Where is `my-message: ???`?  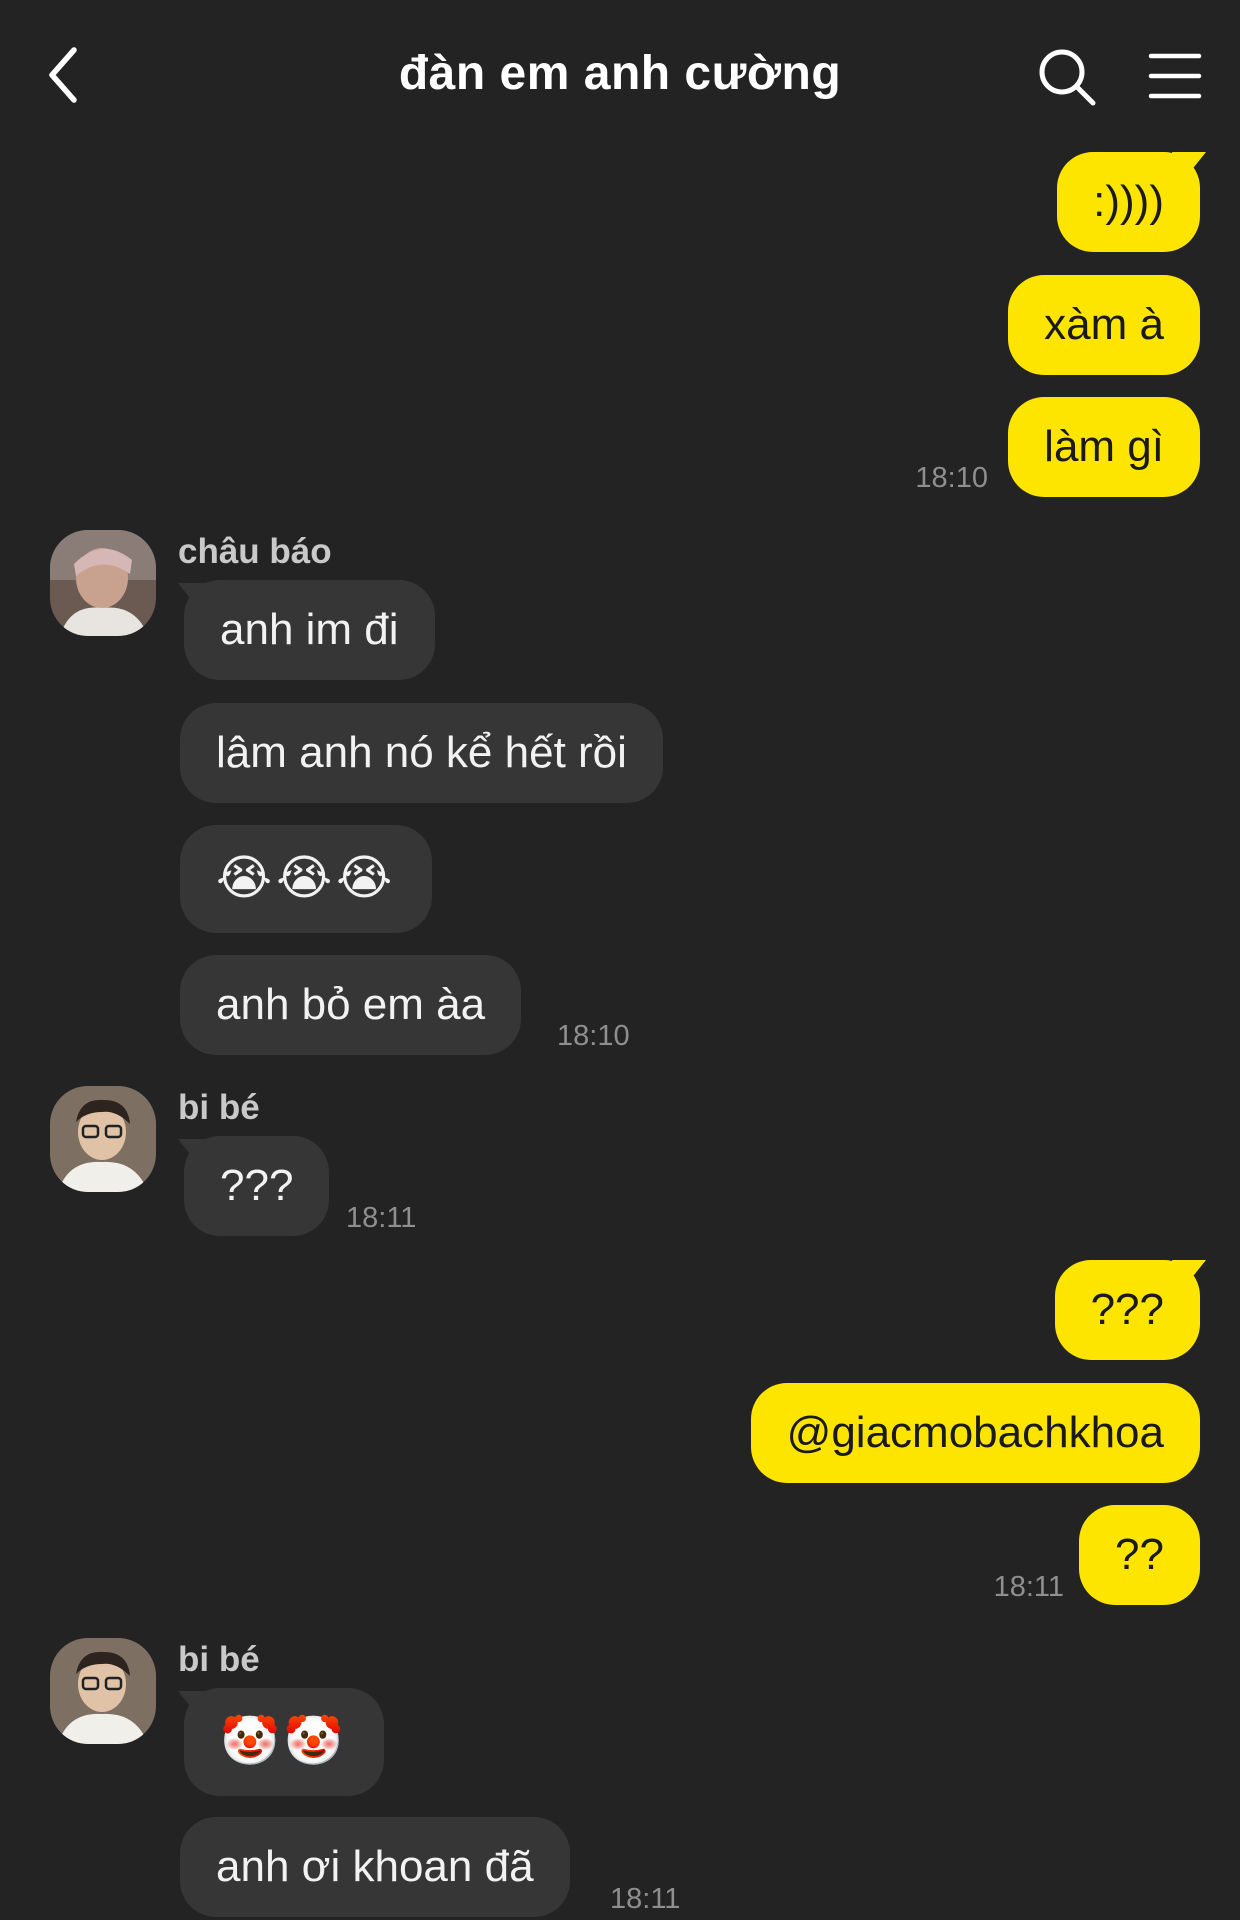 my-message: ??? is located at coordinates (1127, 1310).